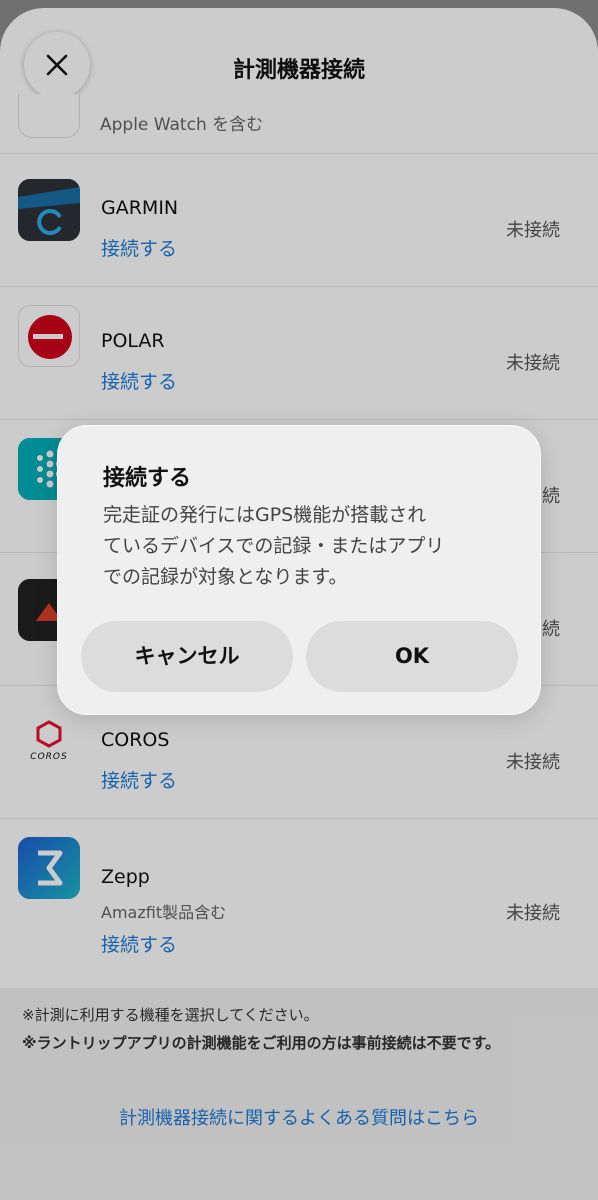 This screenshot has height=1200, width=598. Describe the element at coordinates (225, 577) in the screenshot. I see `dialog-message-line: での記録が対象となります。` at that location.